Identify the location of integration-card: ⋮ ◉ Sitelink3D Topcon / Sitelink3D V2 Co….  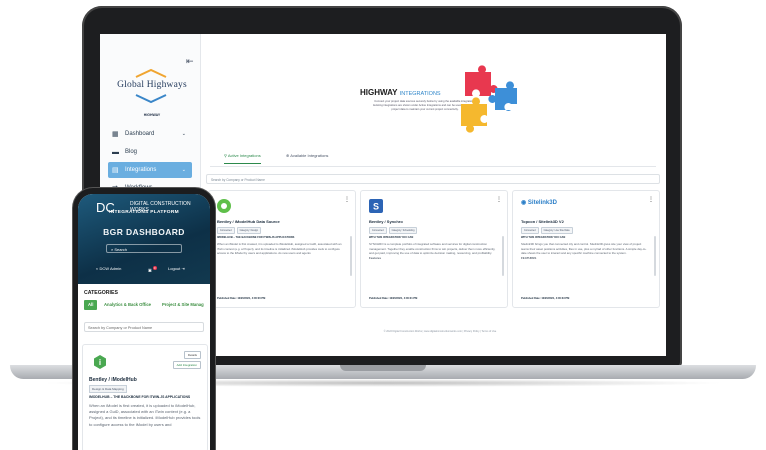
(586, 249).